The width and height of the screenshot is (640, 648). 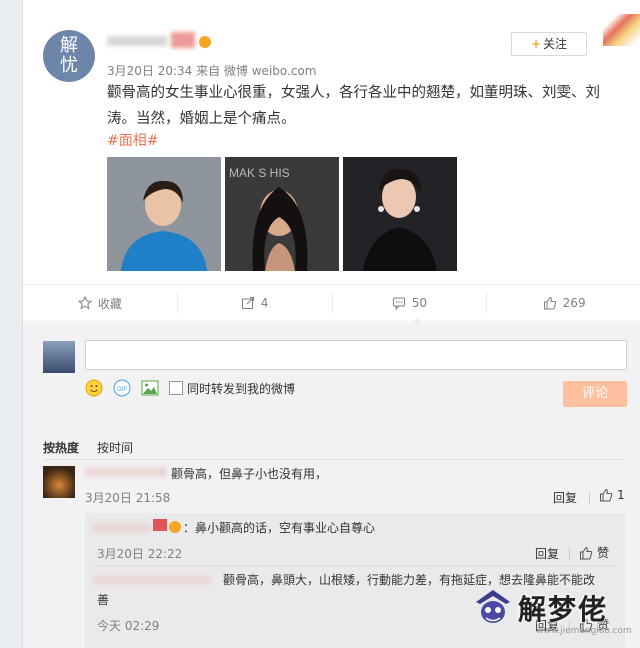 I want to click on favorite-label: 收藏, so click(x=109, y=303).